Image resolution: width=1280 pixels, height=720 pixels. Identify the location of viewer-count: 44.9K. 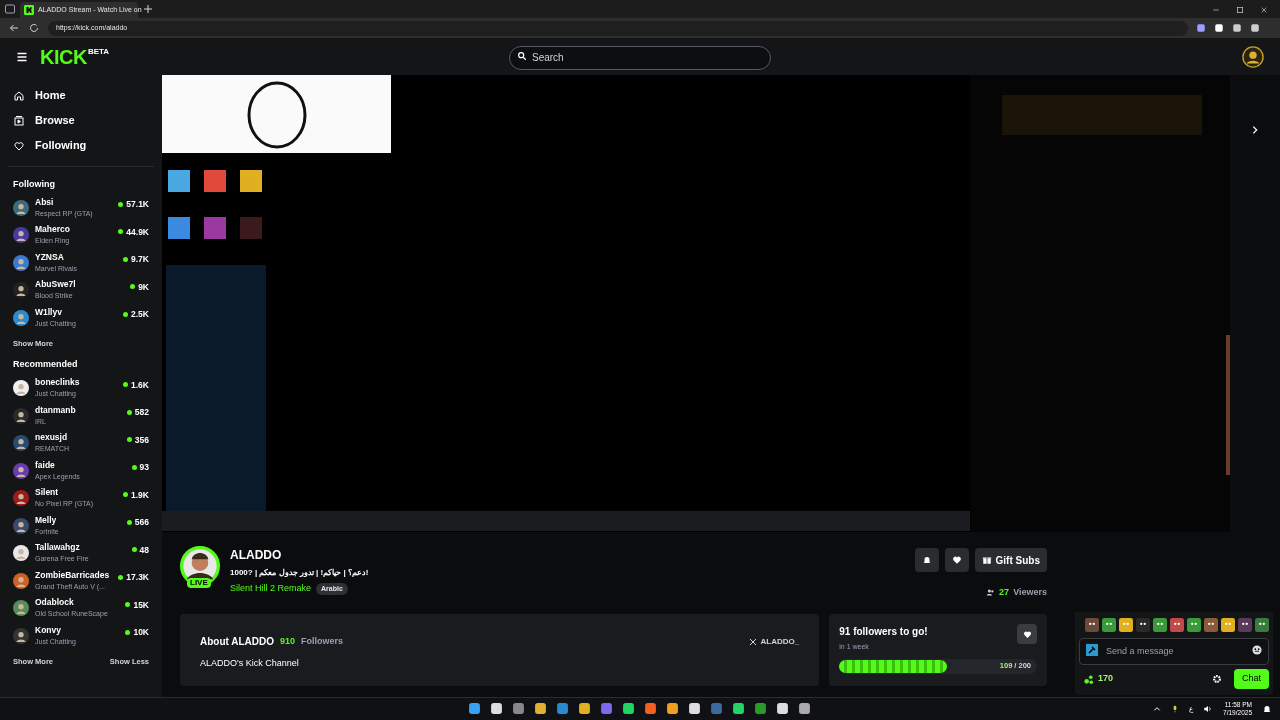
(137, 232).